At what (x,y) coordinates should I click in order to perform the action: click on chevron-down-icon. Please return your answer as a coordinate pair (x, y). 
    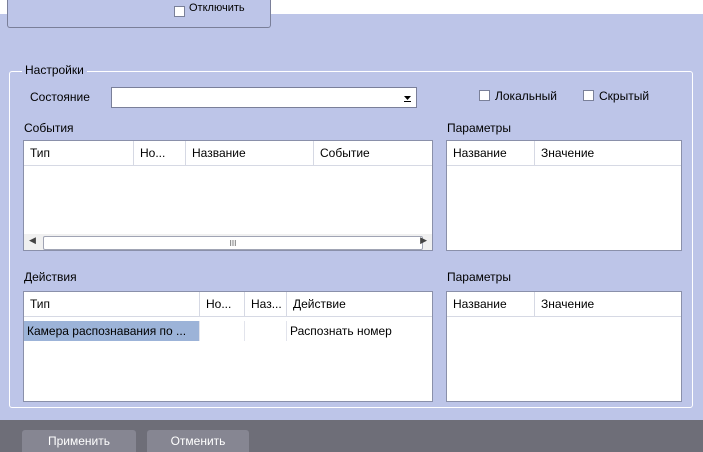
    Looking at the image, I should click on (407, 97).